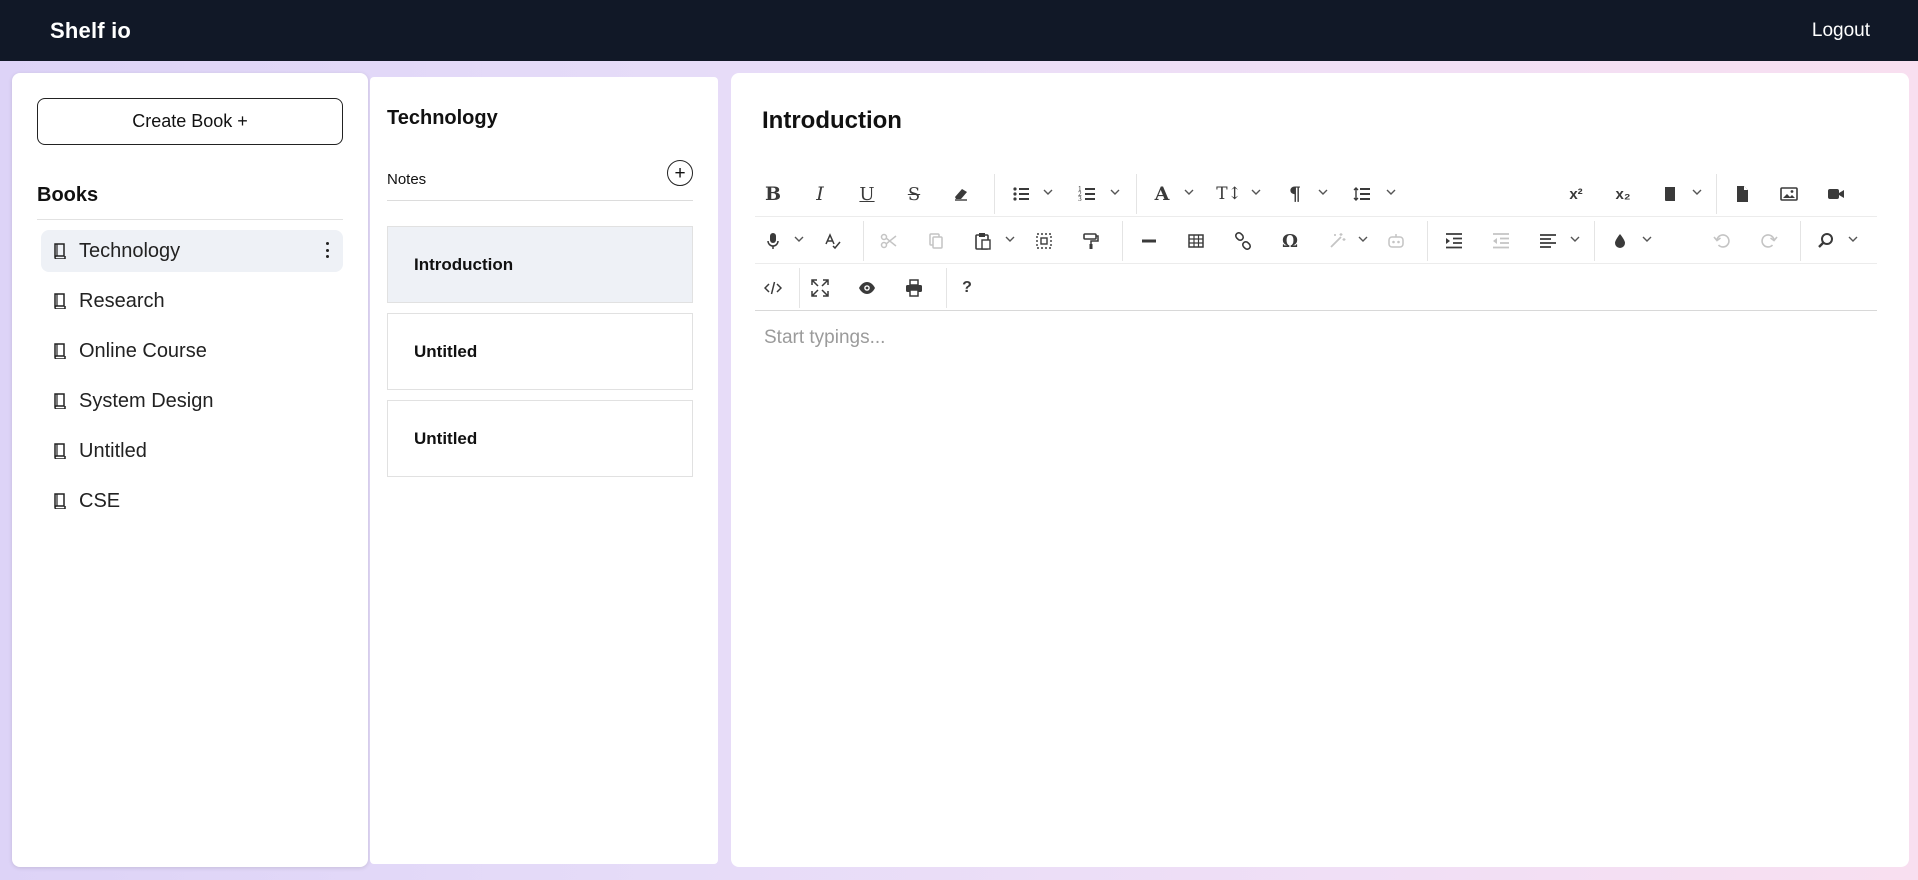  I want to click on video-icon, so click(1836, 194).